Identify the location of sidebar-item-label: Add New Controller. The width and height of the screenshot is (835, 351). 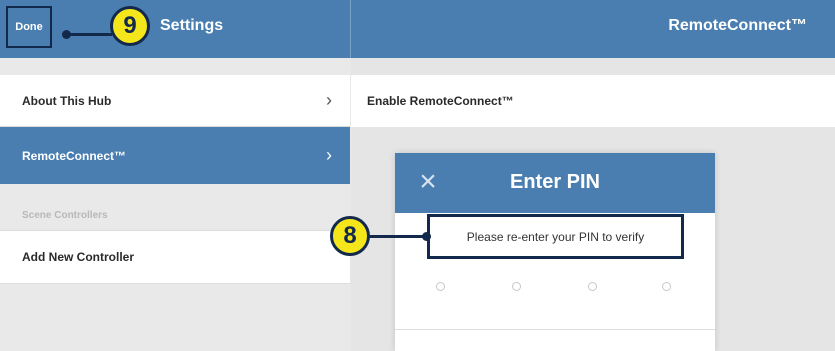
(78, 257).